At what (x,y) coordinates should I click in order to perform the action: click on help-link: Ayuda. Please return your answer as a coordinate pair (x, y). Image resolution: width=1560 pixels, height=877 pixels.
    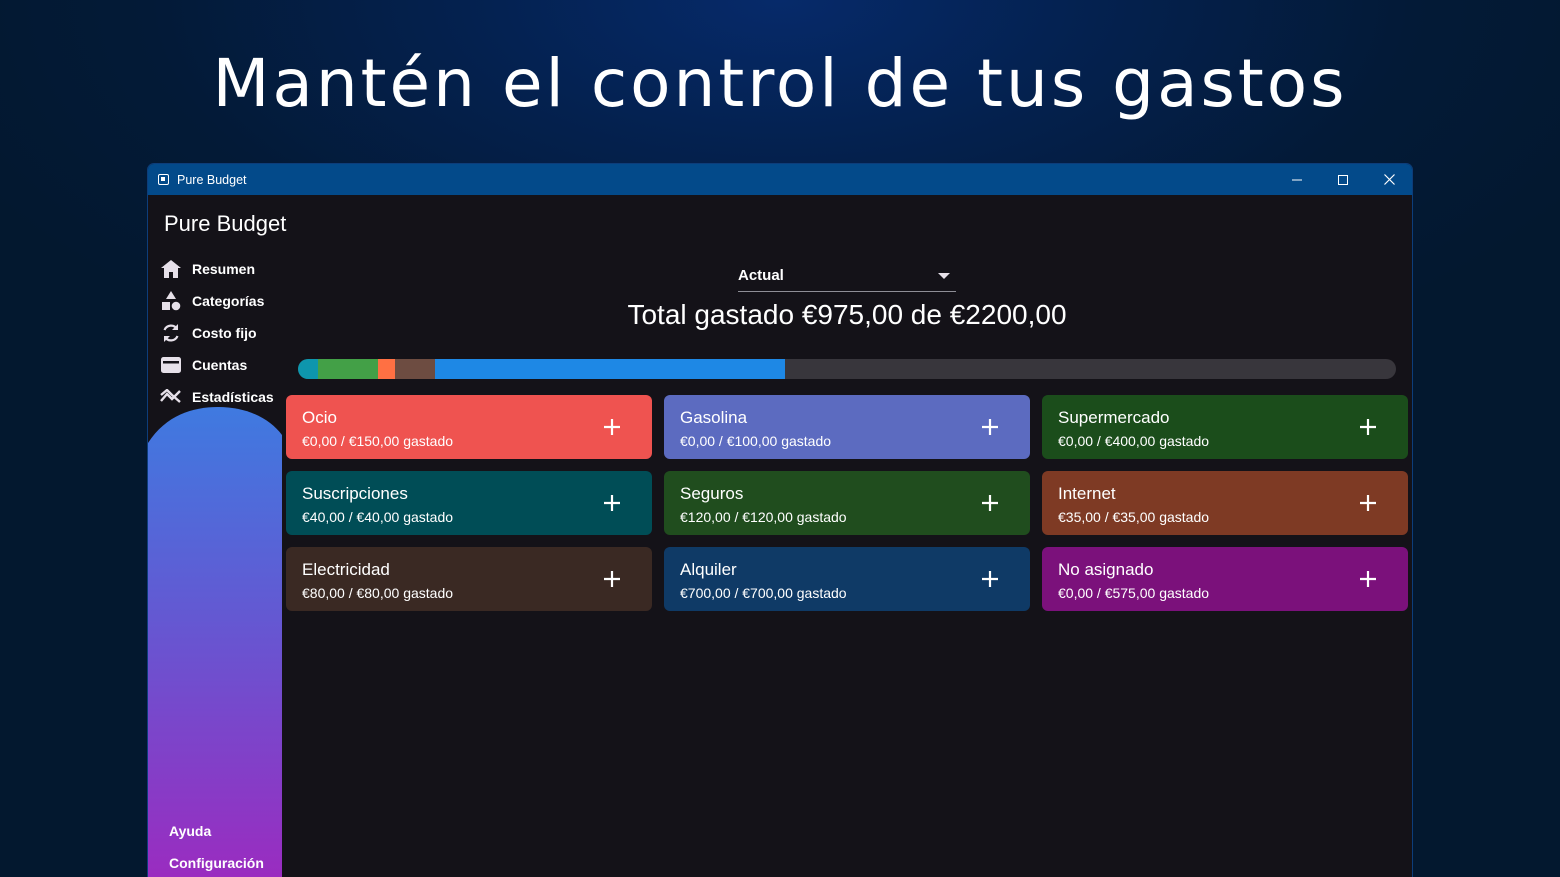
    Looking at the image, I should click on (224, 831).